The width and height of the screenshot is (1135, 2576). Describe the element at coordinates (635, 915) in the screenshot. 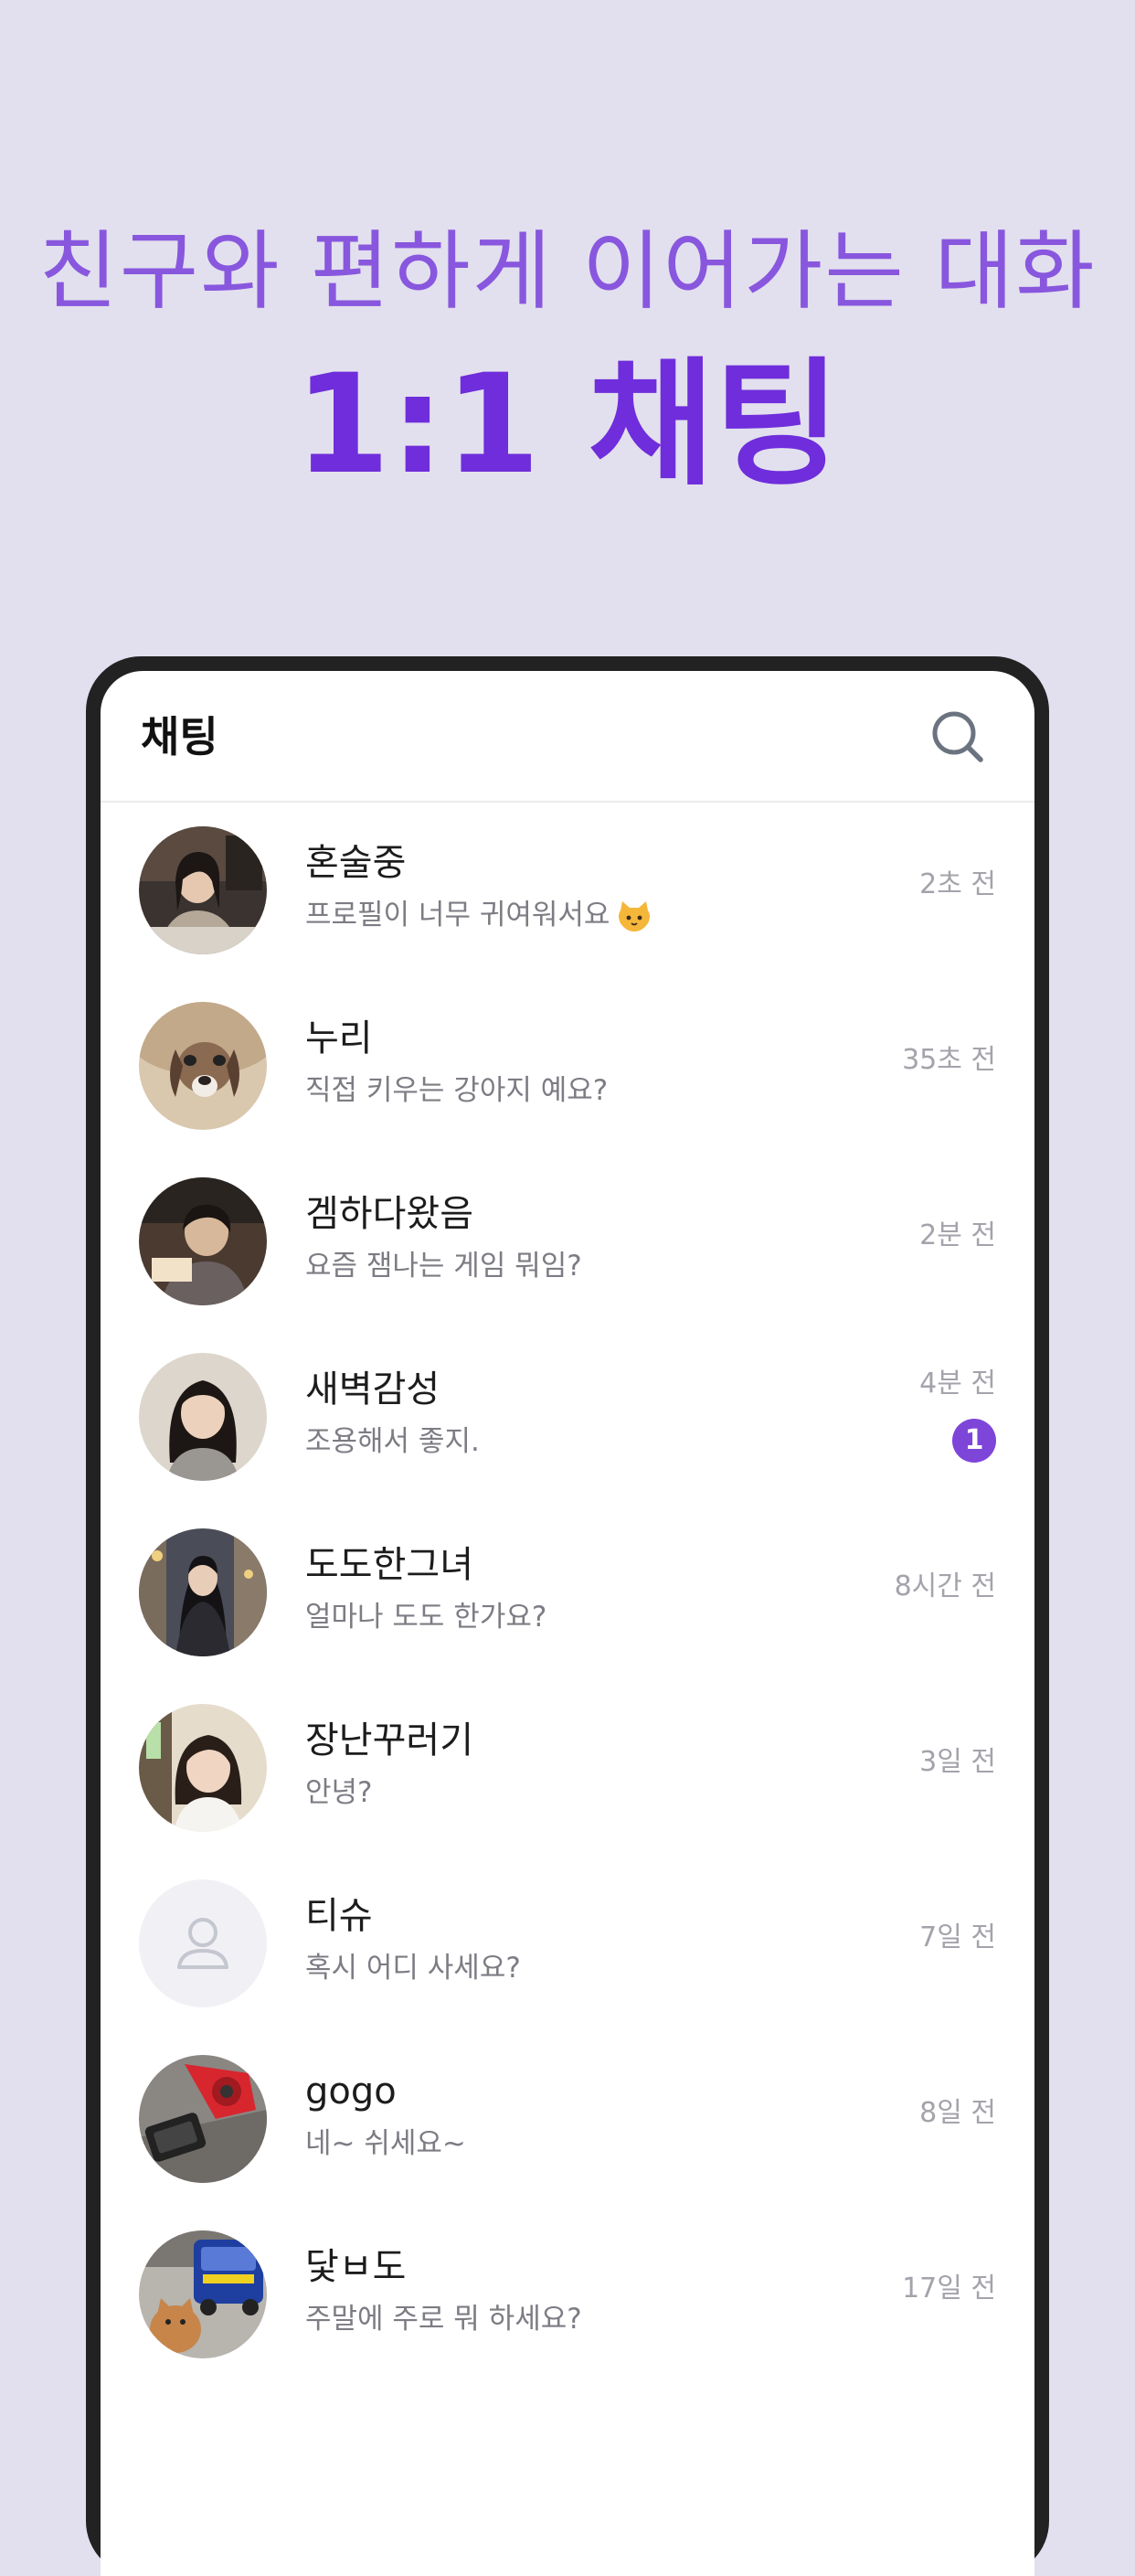

I see `cat-face-icon` at that location.